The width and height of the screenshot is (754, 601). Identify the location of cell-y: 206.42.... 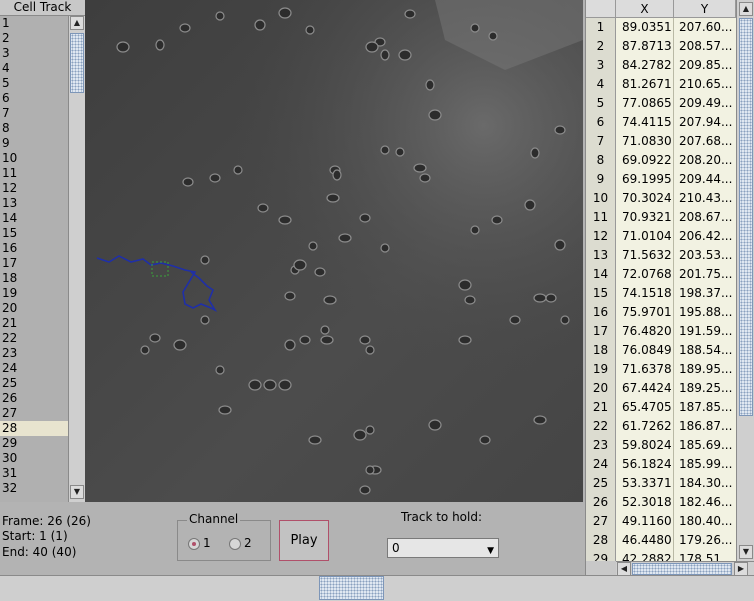
(705, 236).